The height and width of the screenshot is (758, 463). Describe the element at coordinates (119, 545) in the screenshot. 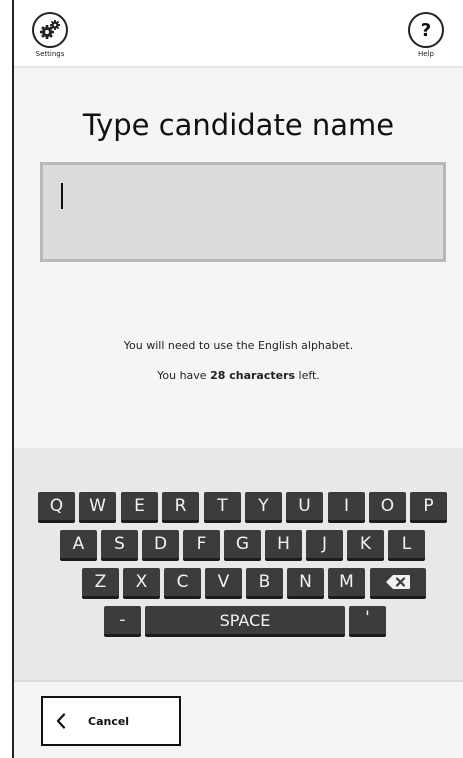

I see `key-s: S` at that location.